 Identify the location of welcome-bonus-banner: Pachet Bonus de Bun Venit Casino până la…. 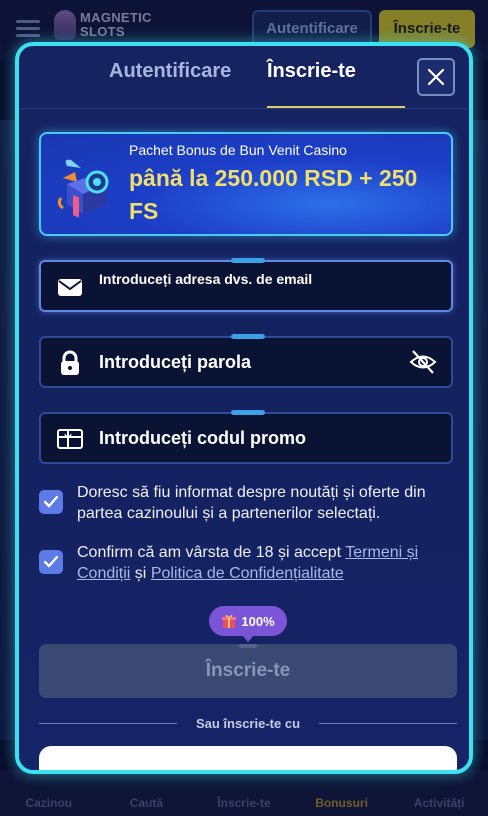
(246, 184).